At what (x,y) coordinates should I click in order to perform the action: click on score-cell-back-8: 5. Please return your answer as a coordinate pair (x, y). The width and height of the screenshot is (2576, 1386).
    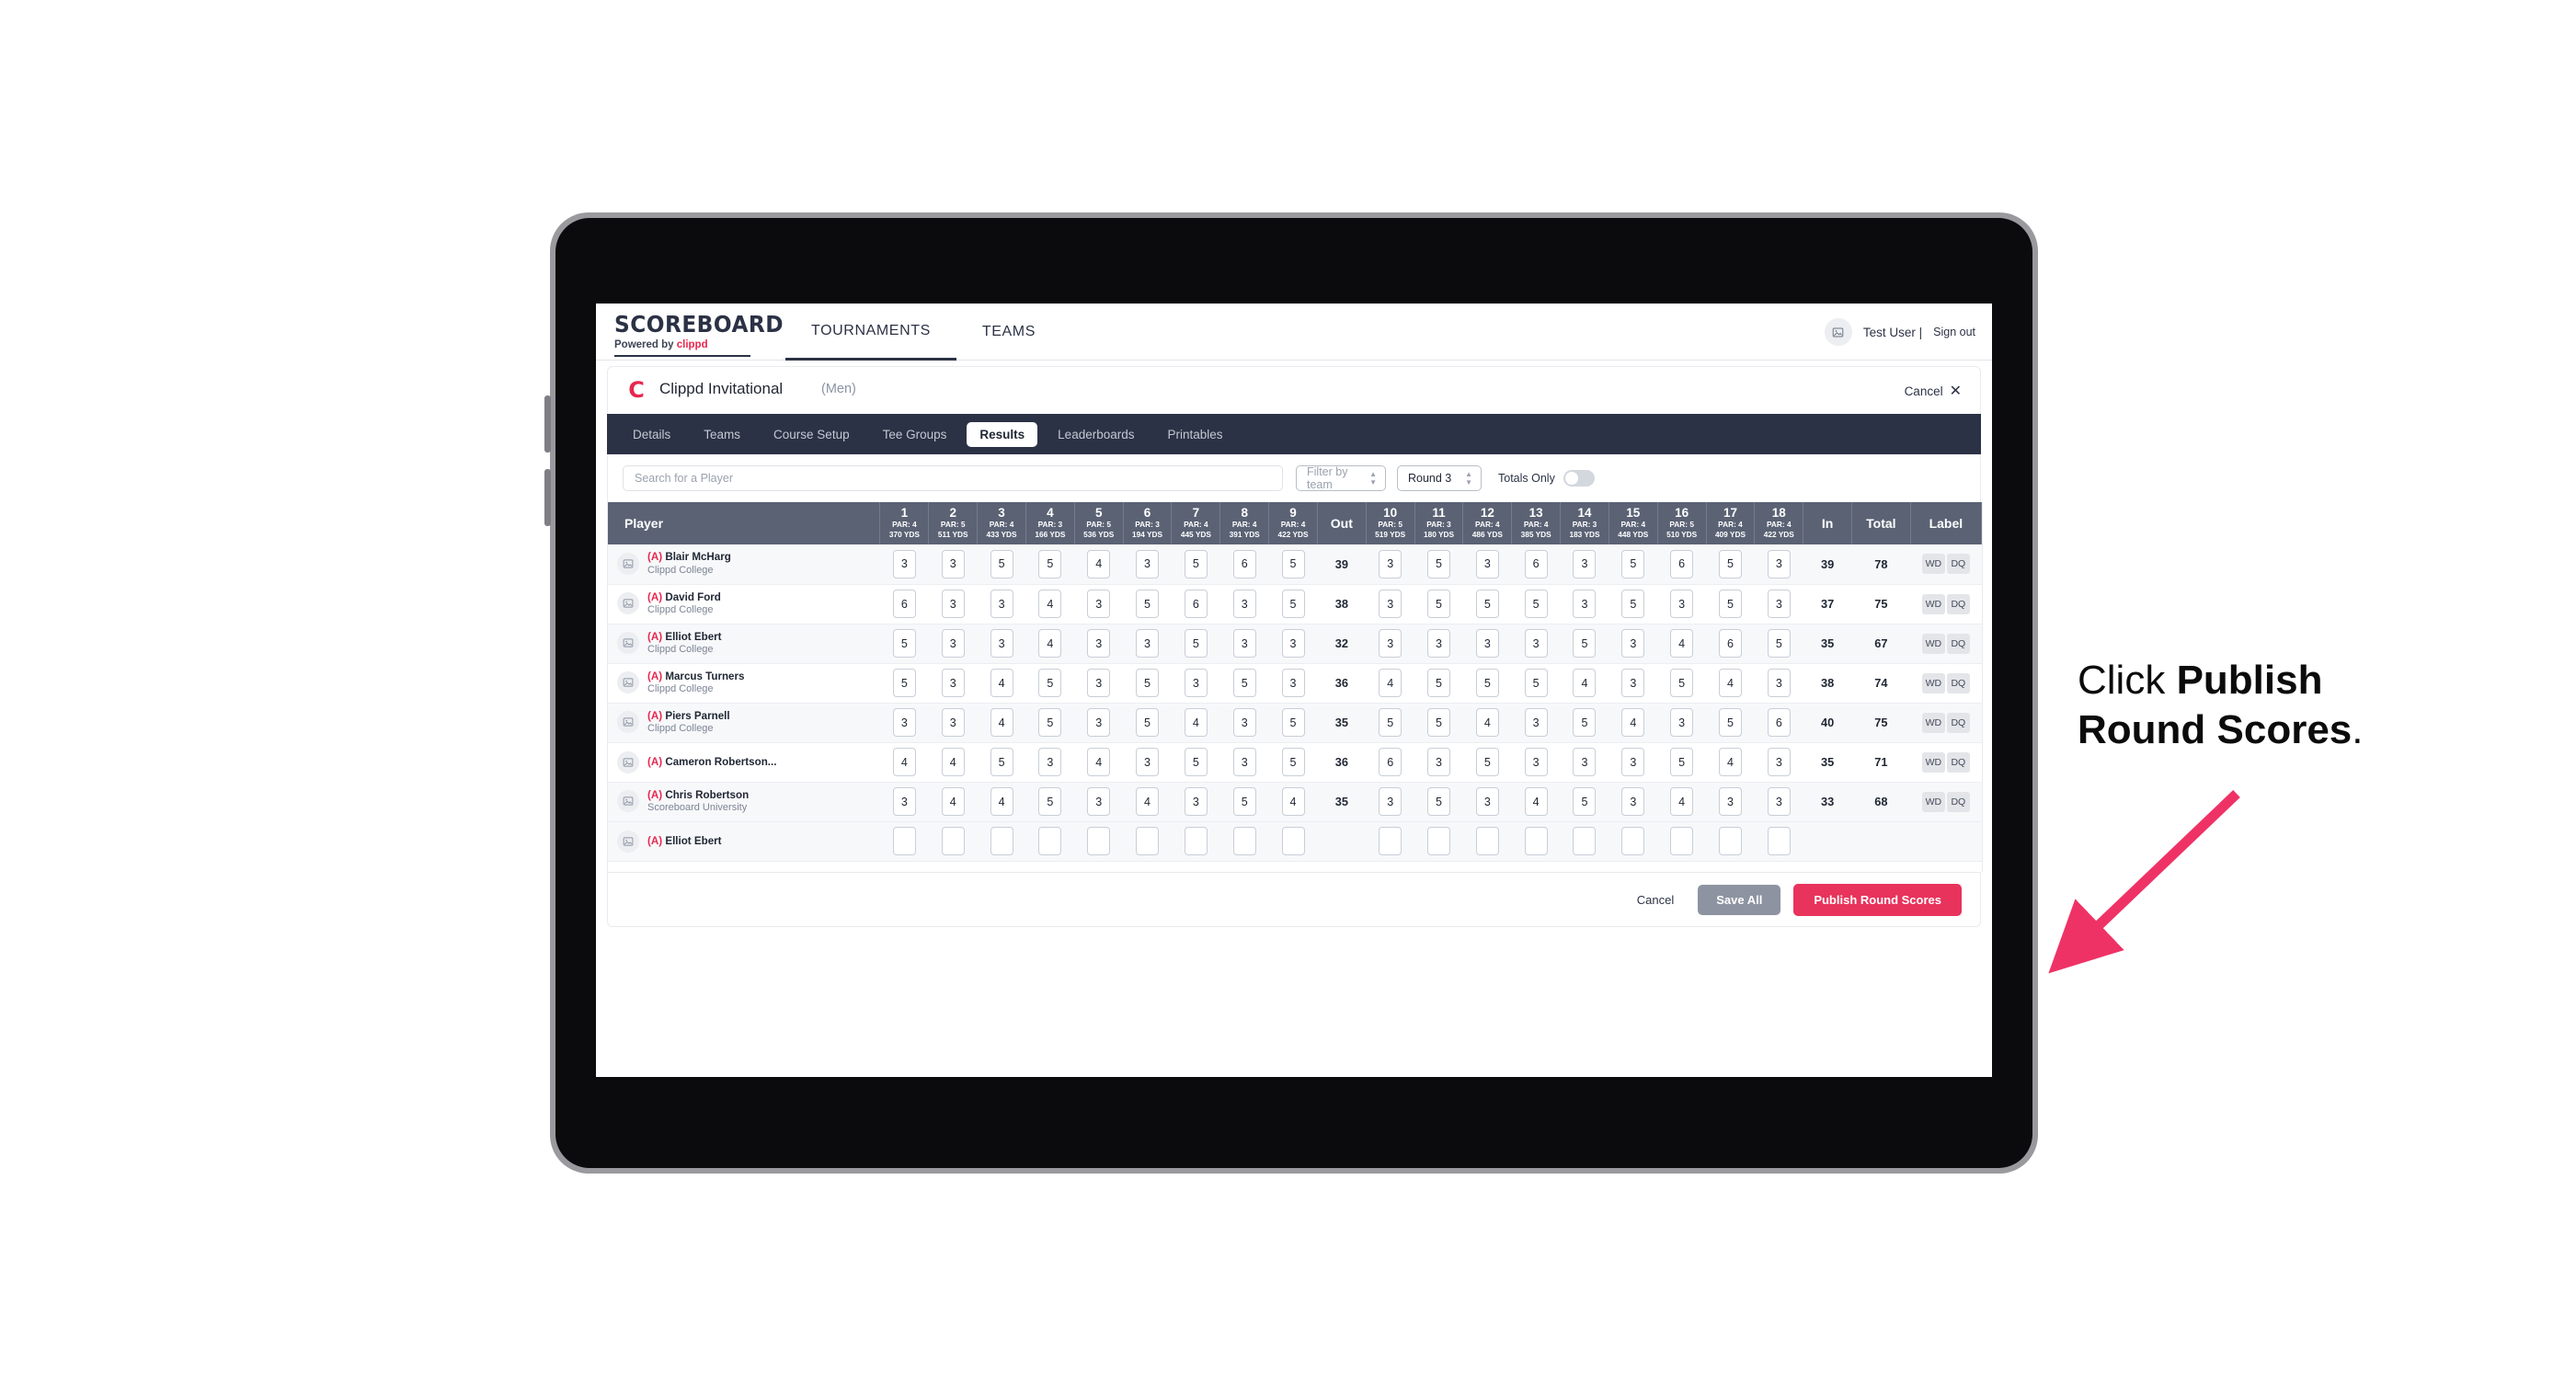
    Looking at the image, I should click on (1730, 604).